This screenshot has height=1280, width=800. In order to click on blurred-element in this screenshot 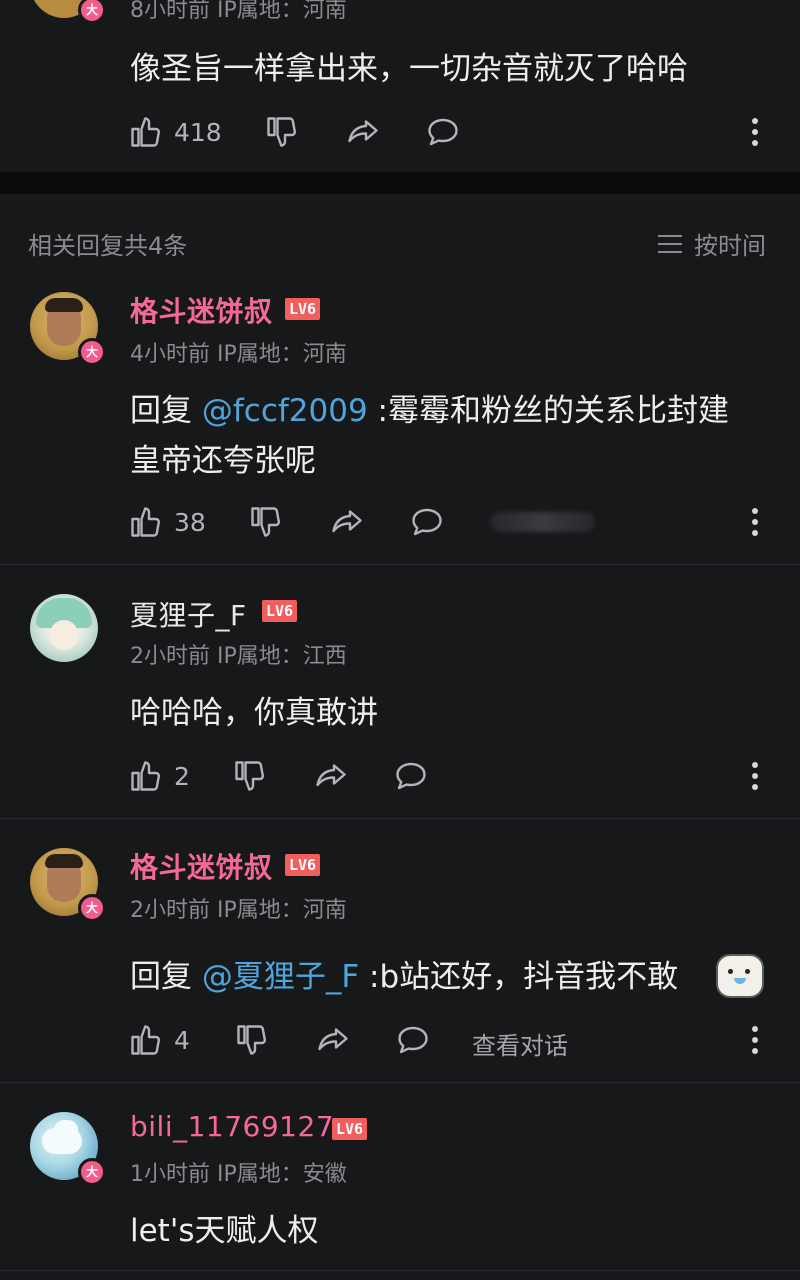, I will do `click(542, 522)`.